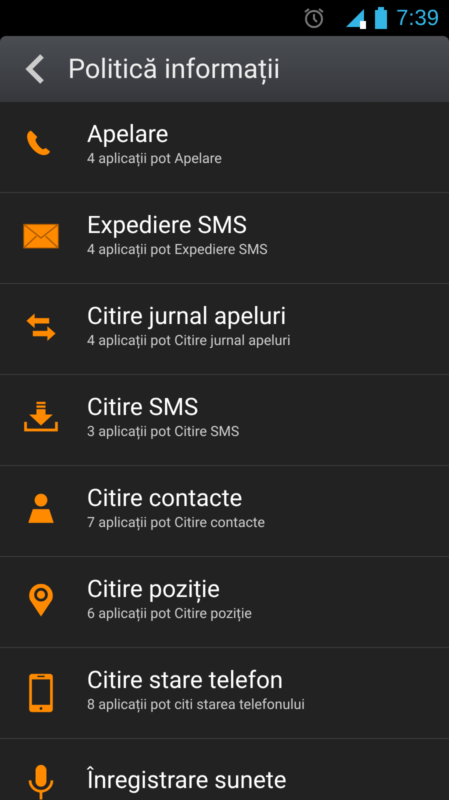  What do you see at coordinates (177, 250) in the screenshot?
I see `permission-summary: 4 aplicații pot Expediere SMS` at bounding box center [177, 250].